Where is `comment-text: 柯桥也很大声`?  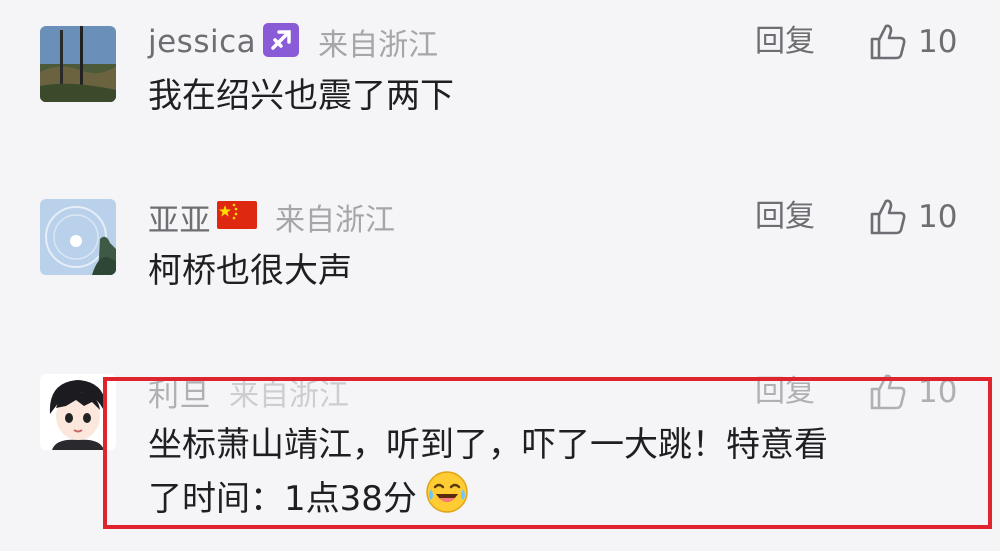 comment-text: 柯桥也很大声 is located at coordinates (250, 271).